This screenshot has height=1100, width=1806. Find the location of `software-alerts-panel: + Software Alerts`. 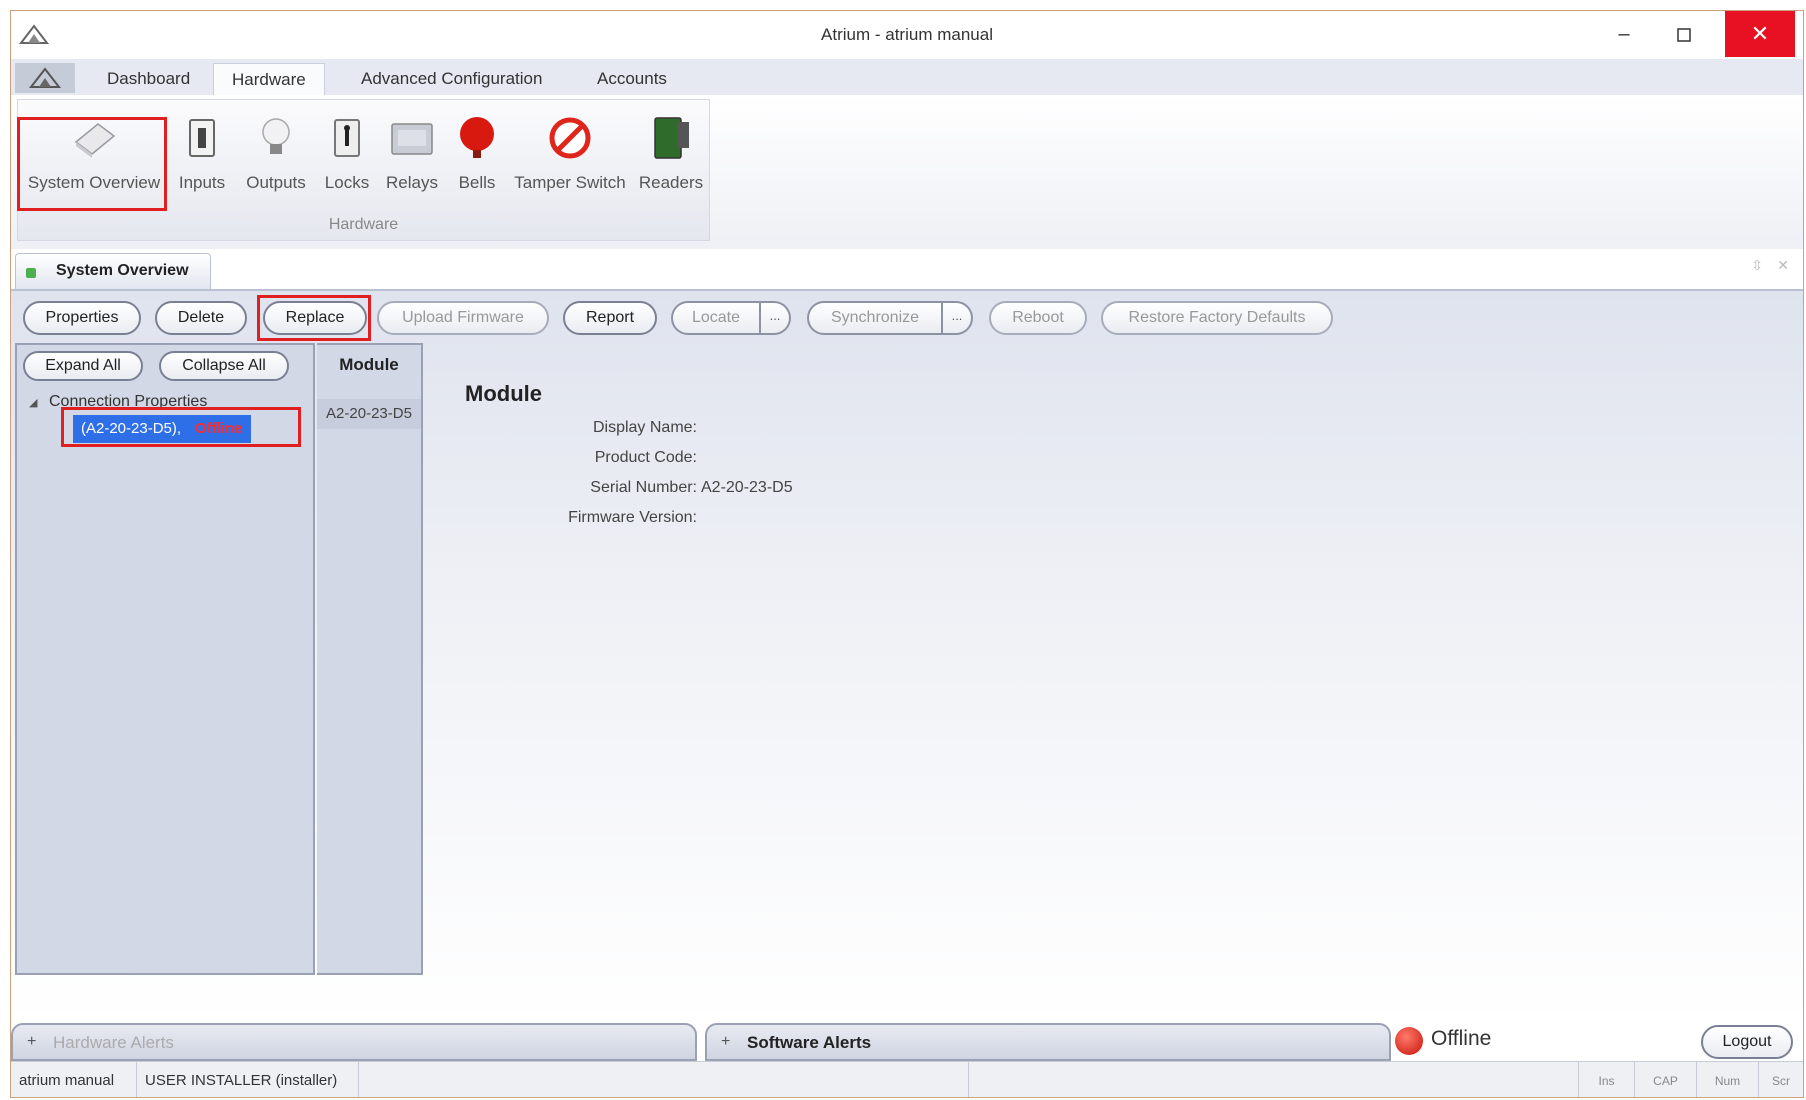

software-alerts-panel: + Software Alerts is located at coordinates (1048, 1042).